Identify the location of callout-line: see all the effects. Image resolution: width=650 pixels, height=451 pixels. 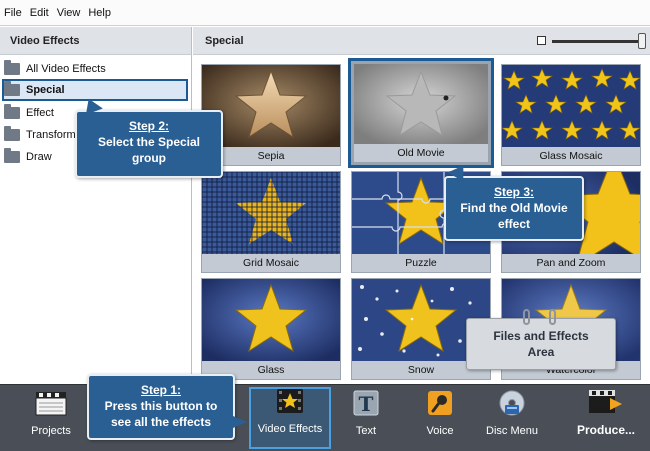
(161, 422).